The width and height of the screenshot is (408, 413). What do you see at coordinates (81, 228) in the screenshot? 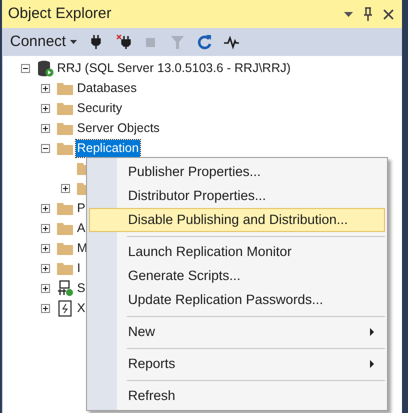
I see `tree-item: A` at bounding box center [81, 228].